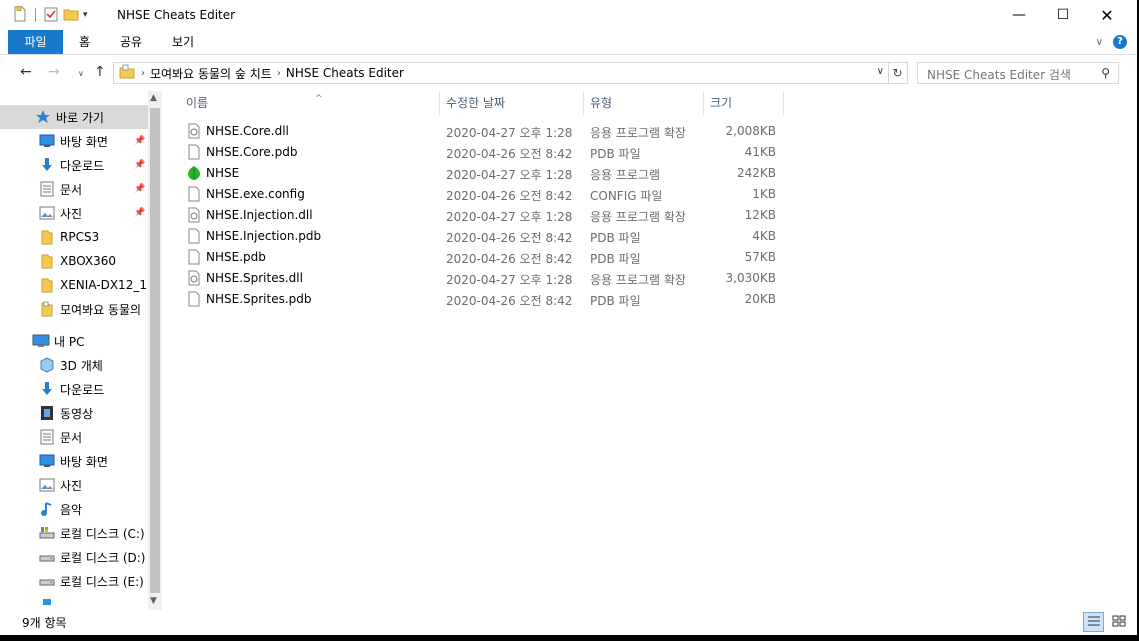 This screenshot has width=1139, height=641. I want to click on nav-item-videos: 동영상, so click(74, 413).